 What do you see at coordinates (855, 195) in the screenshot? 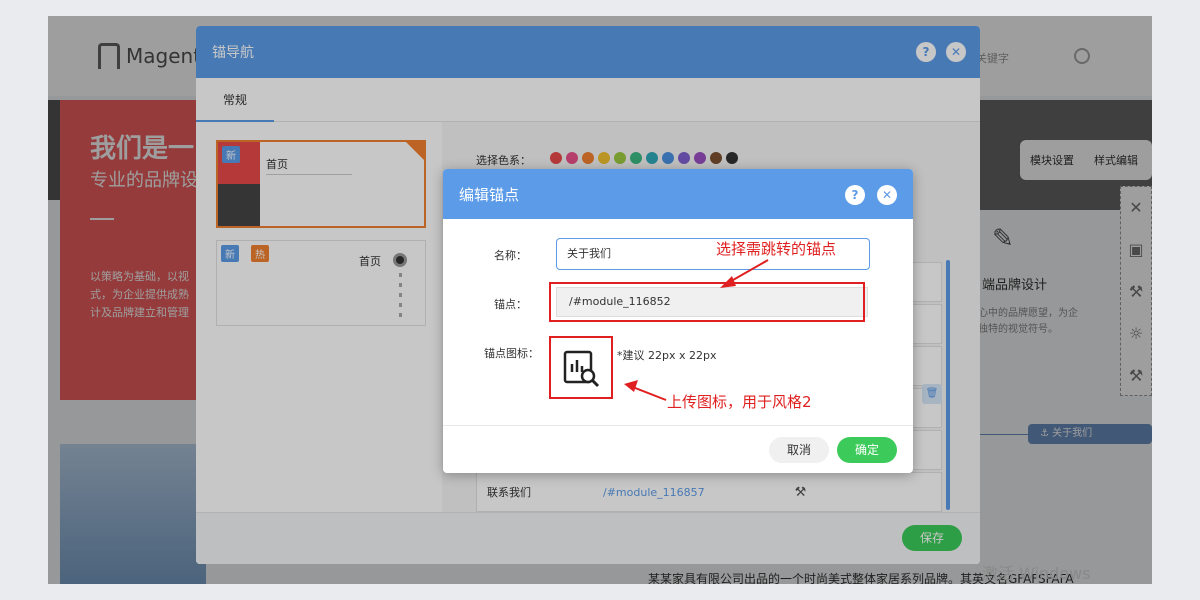
I see `help-icon: ?` at bounding box center [855, 195].